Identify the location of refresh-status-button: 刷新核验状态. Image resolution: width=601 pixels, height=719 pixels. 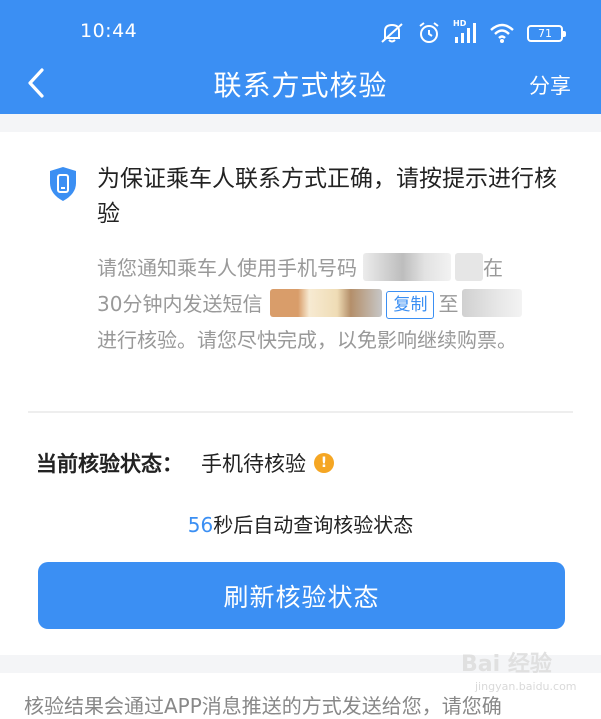
(301, 595).